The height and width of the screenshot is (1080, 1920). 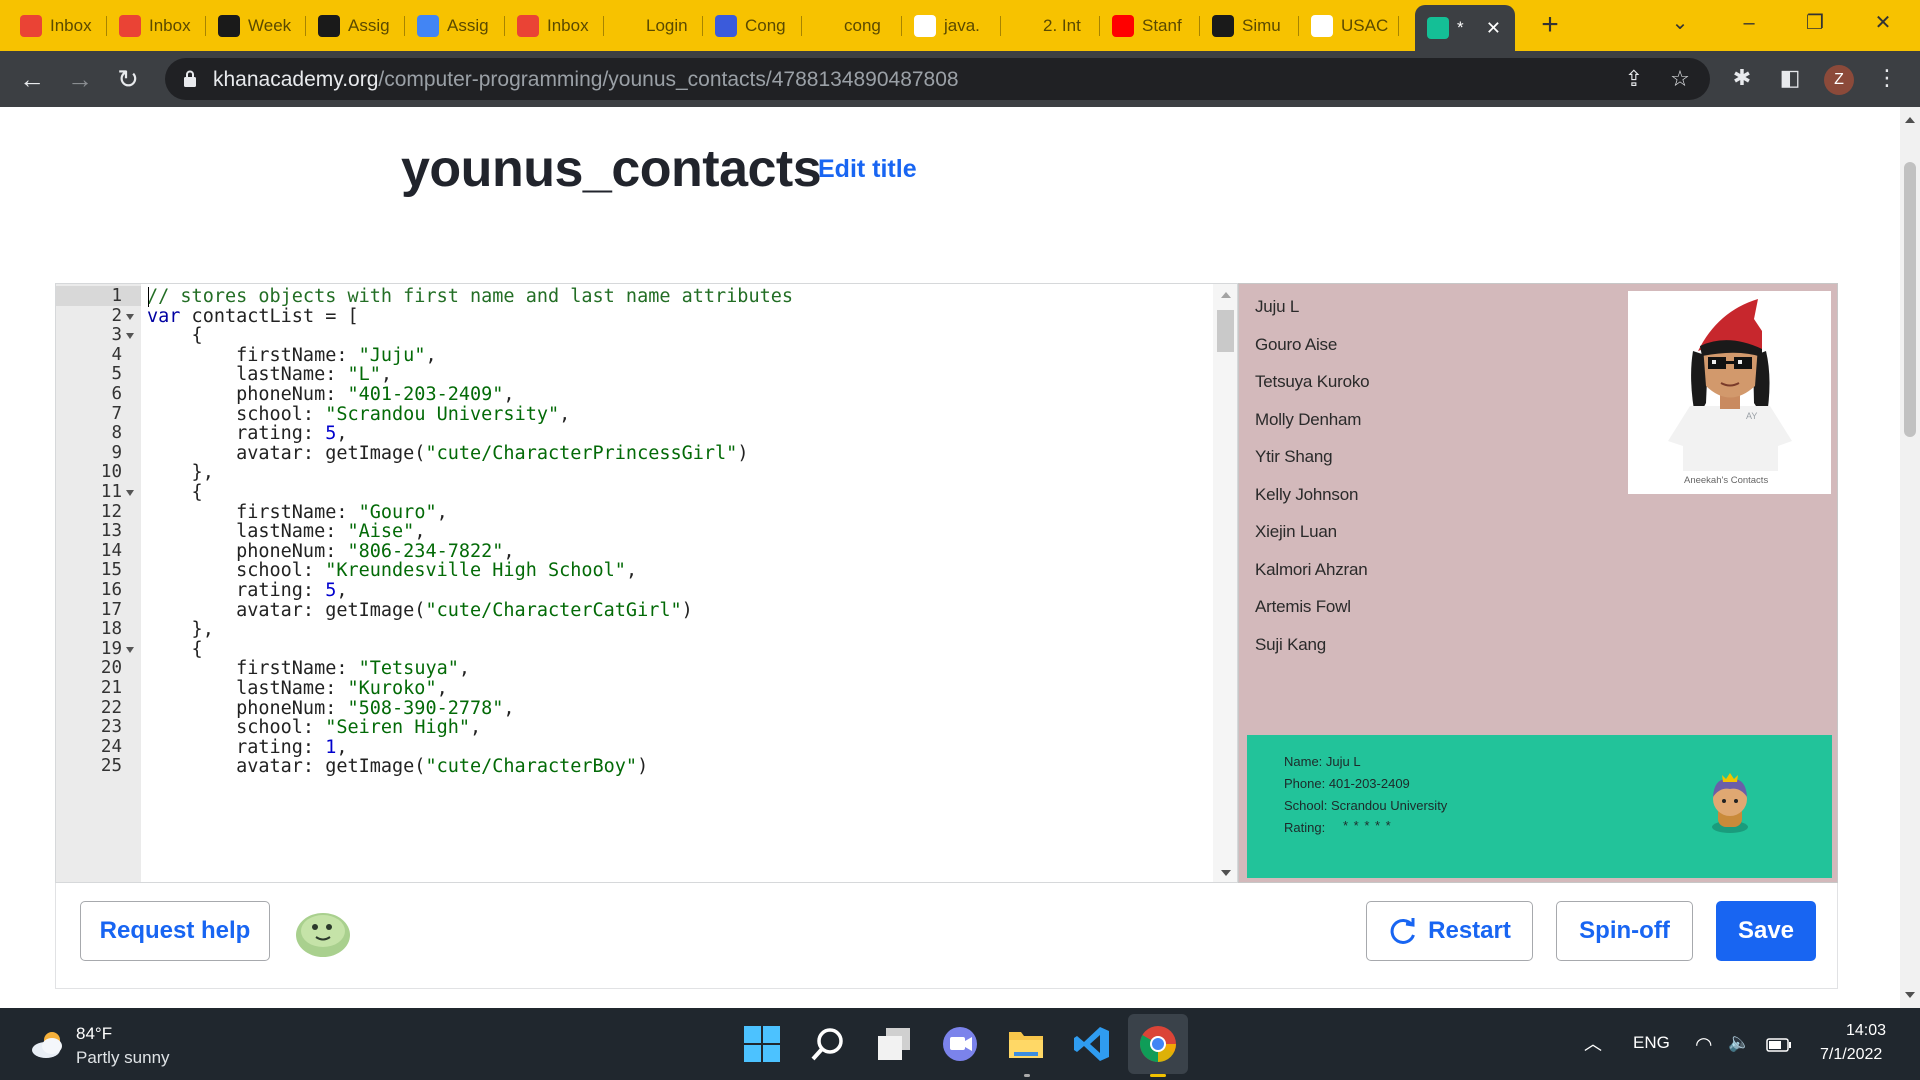 I want to click on kebab-menu-icon: ⋮, so click(x=1887, y=78).